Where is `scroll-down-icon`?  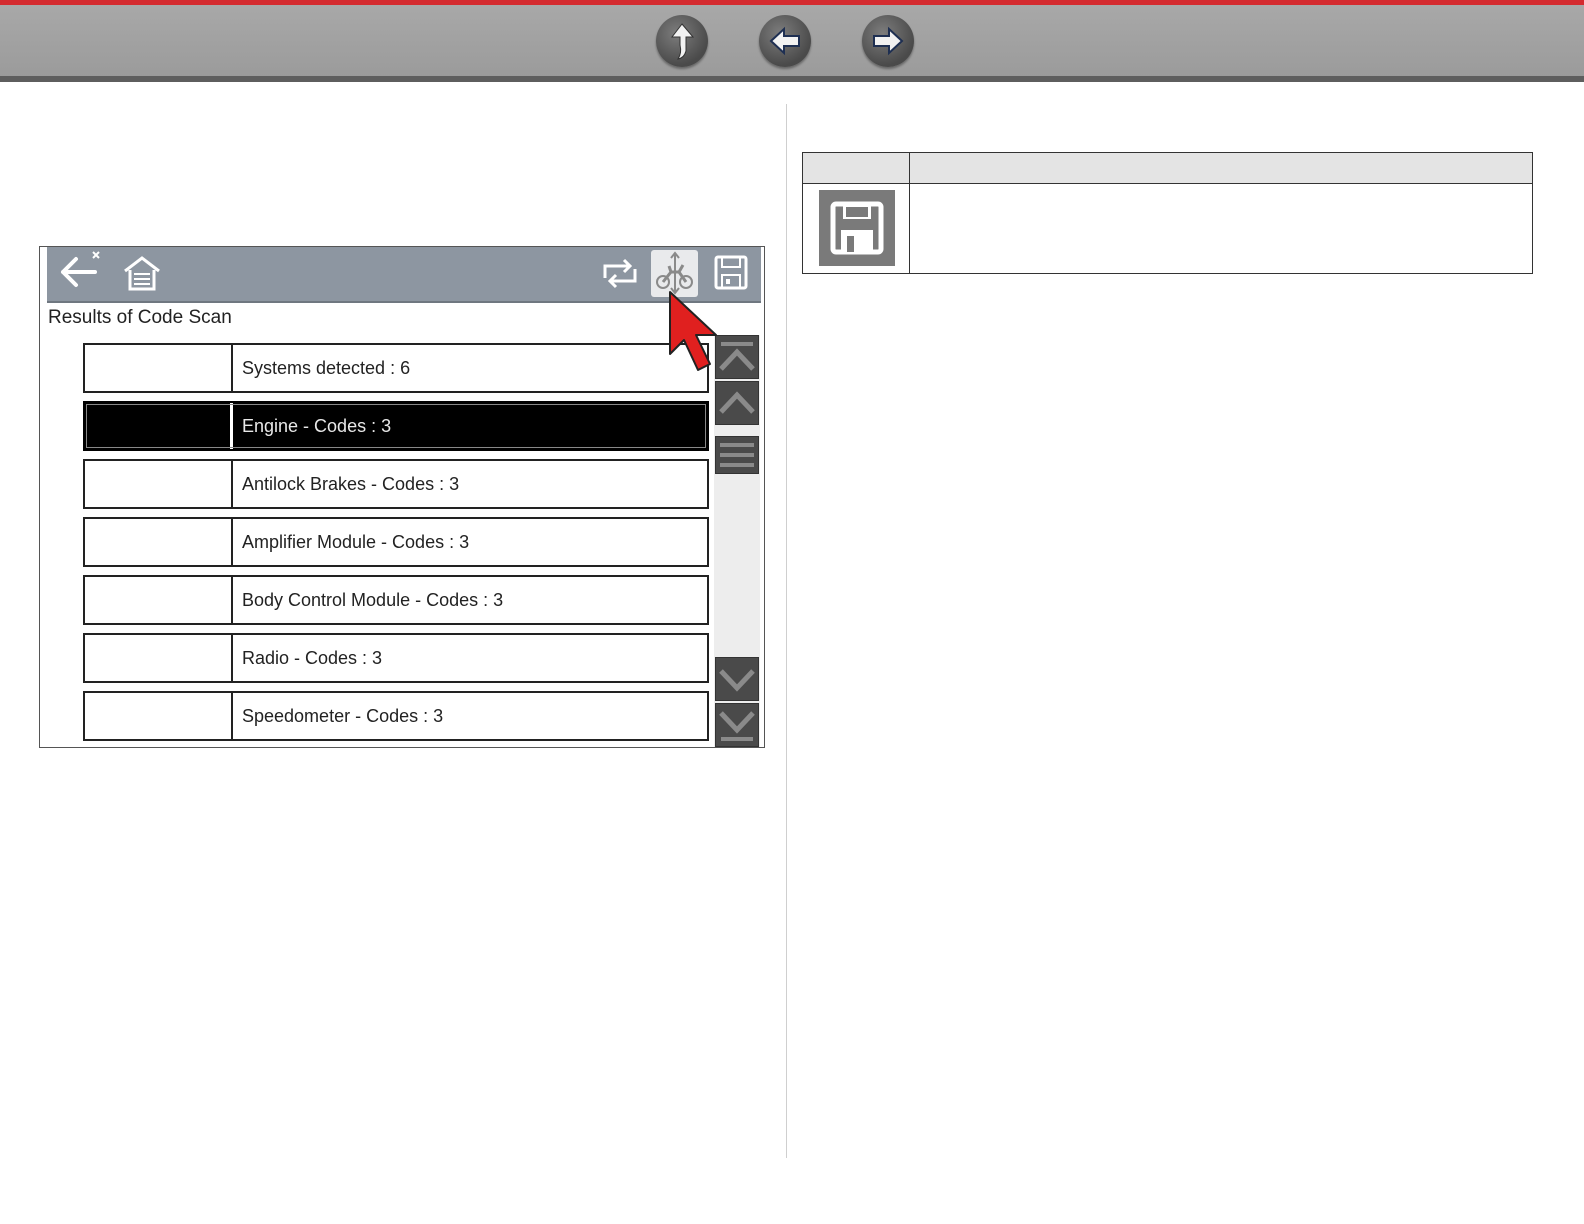 scroll-down-icon is located at coordinates (737, 680).